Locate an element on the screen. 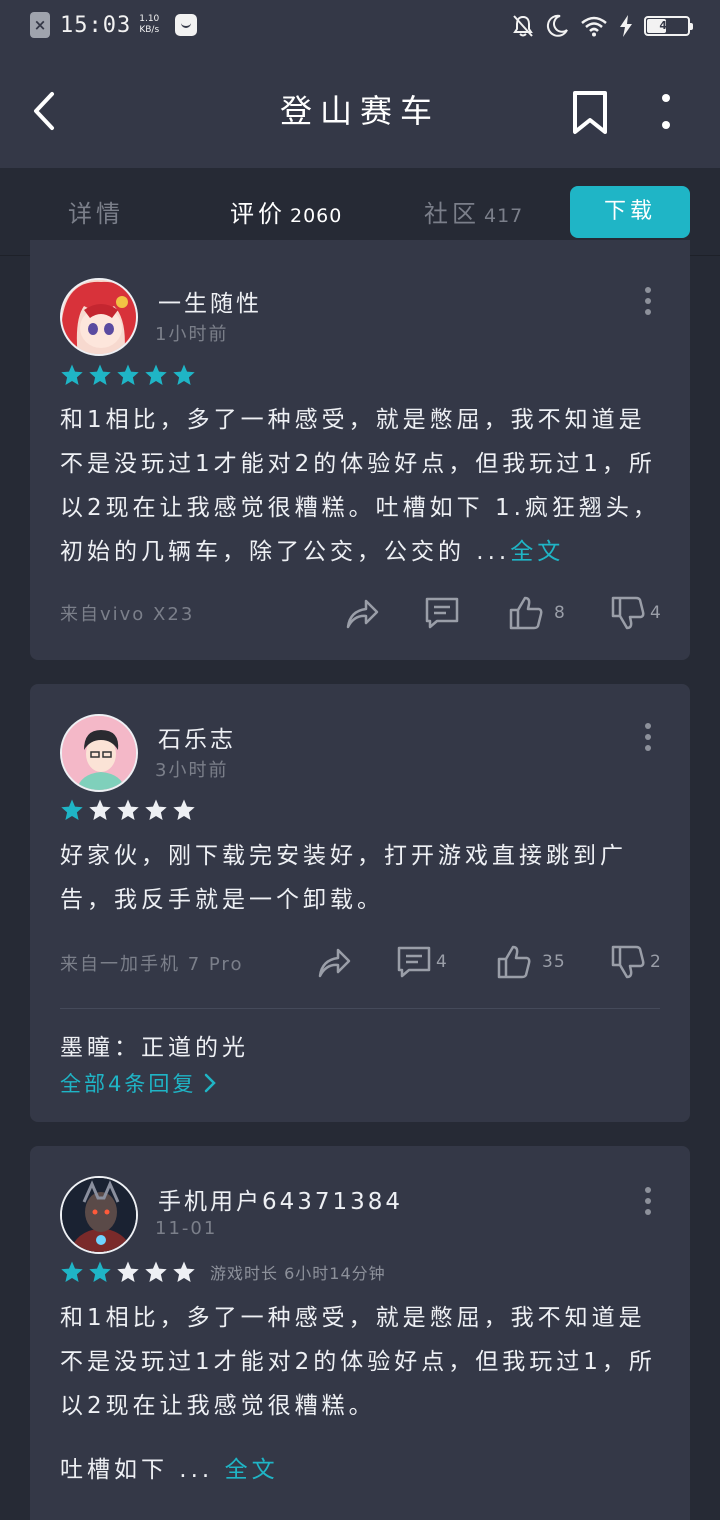 The width and height of the screenshot is (720, 1520). review-text: 好家伙，刚下载完安装好，打开游戏直接跳到广告，我反手就是一个卸载。 is located at coordinates (360, 878).